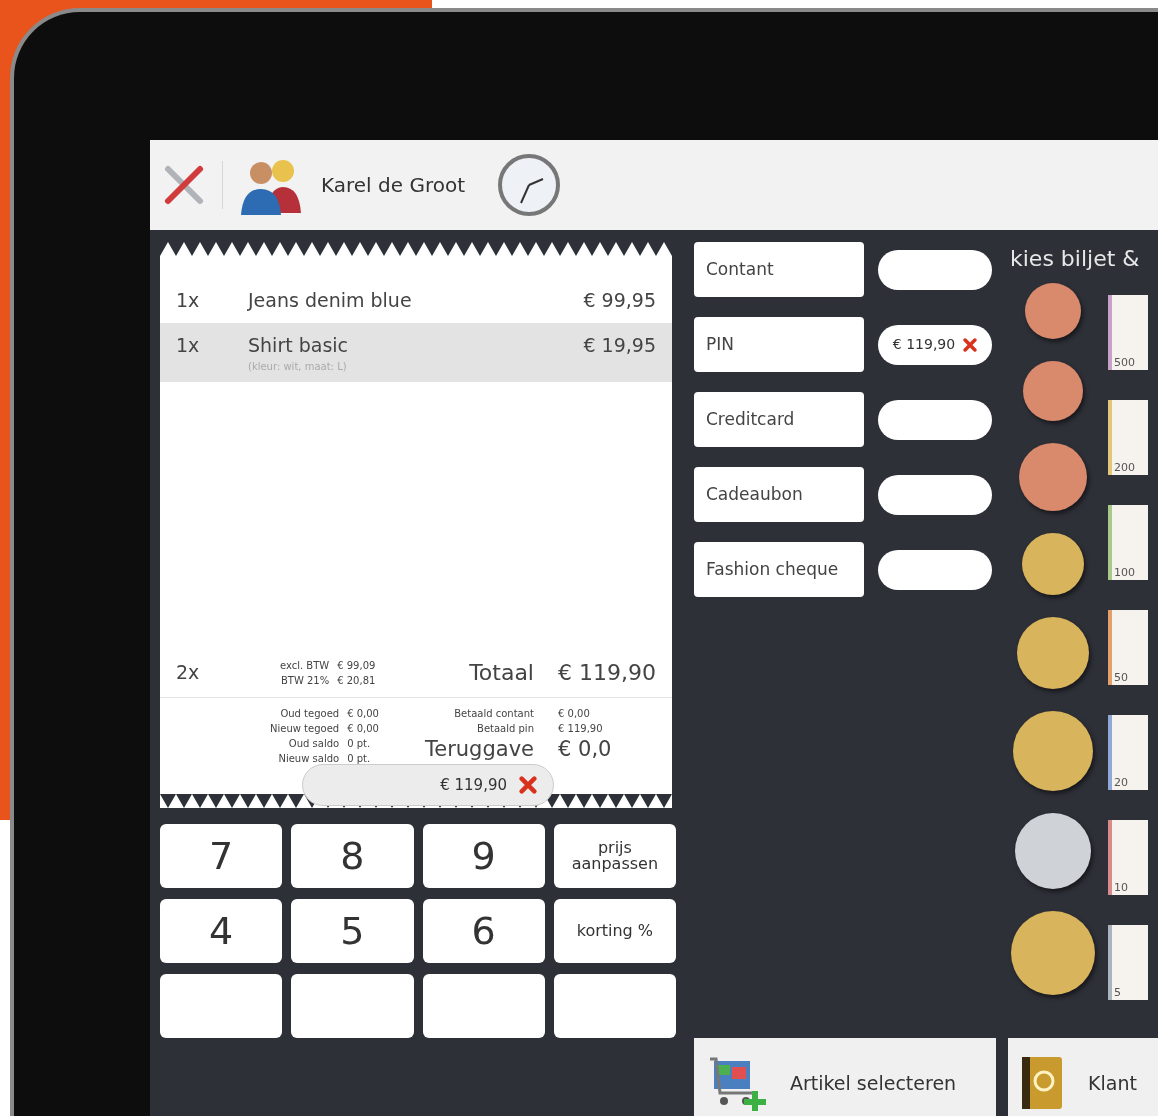  What do you see at coordinates (1124, 467) in the screenshot?
I see `banknote-value: 200` at bounding box center [1124, 467].